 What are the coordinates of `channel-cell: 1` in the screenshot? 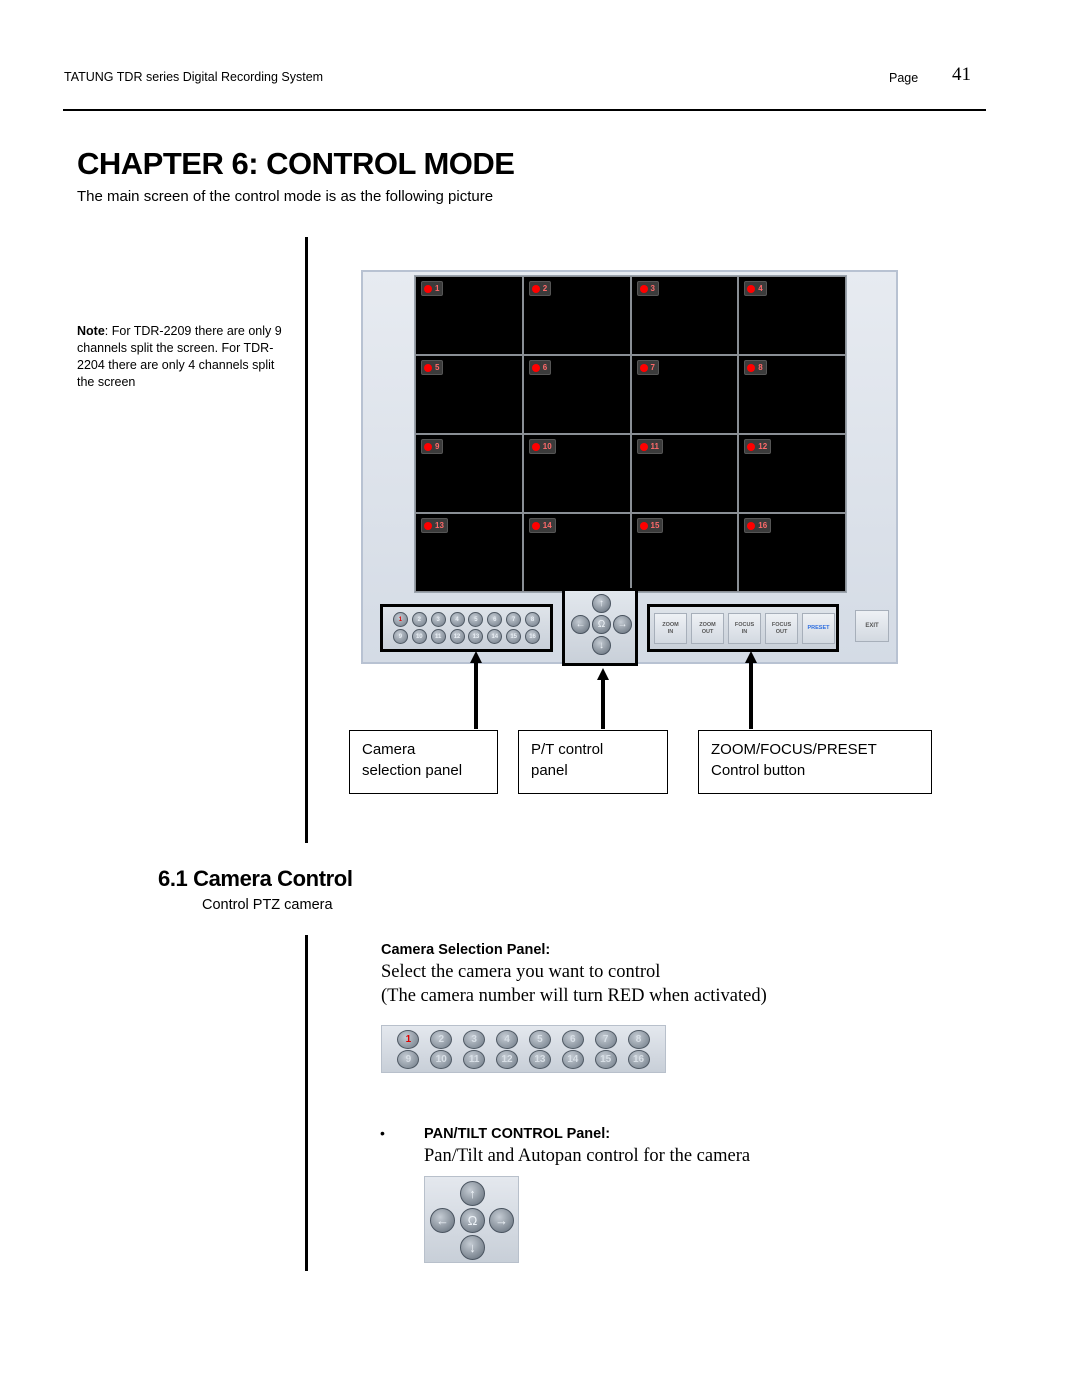 It's located at (469, 315).